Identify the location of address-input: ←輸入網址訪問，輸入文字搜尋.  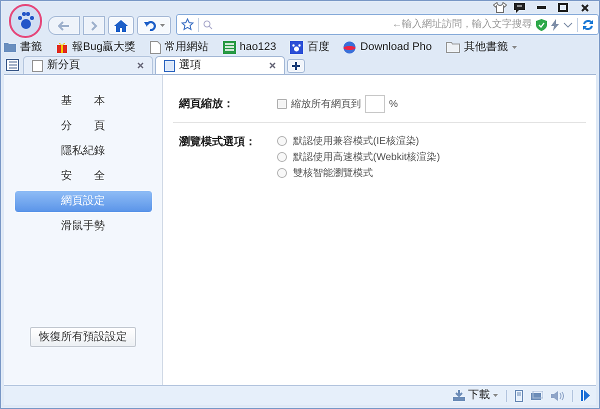
(374, 24).